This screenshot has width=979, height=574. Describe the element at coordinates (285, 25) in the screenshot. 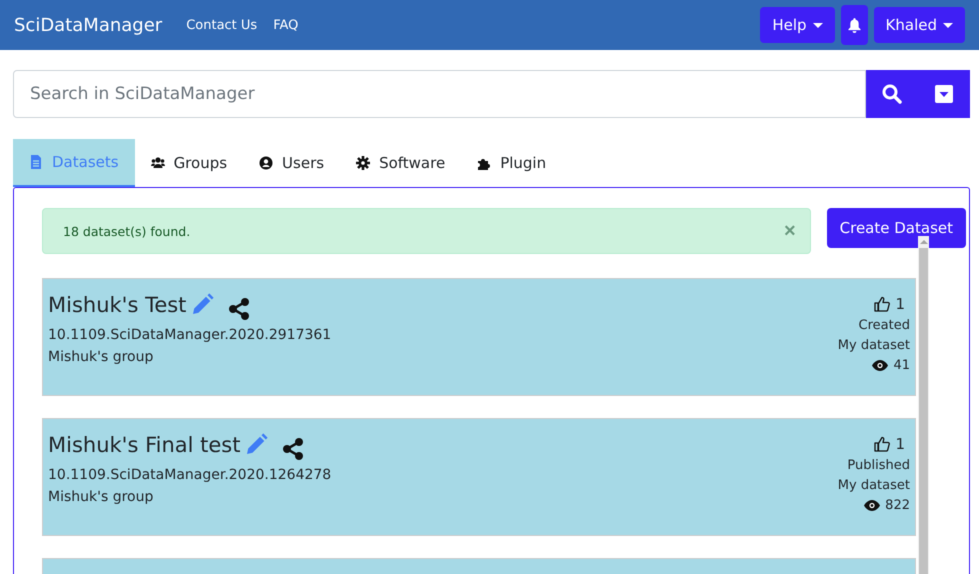

I see `nav-link: FAQ` at that location.